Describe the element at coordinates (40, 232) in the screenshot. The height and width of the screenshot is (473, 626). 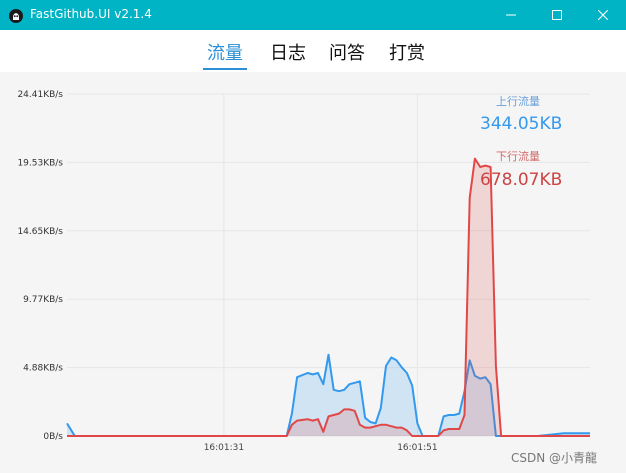
I see `y-tick-label: 14.65KB/s` at that location.